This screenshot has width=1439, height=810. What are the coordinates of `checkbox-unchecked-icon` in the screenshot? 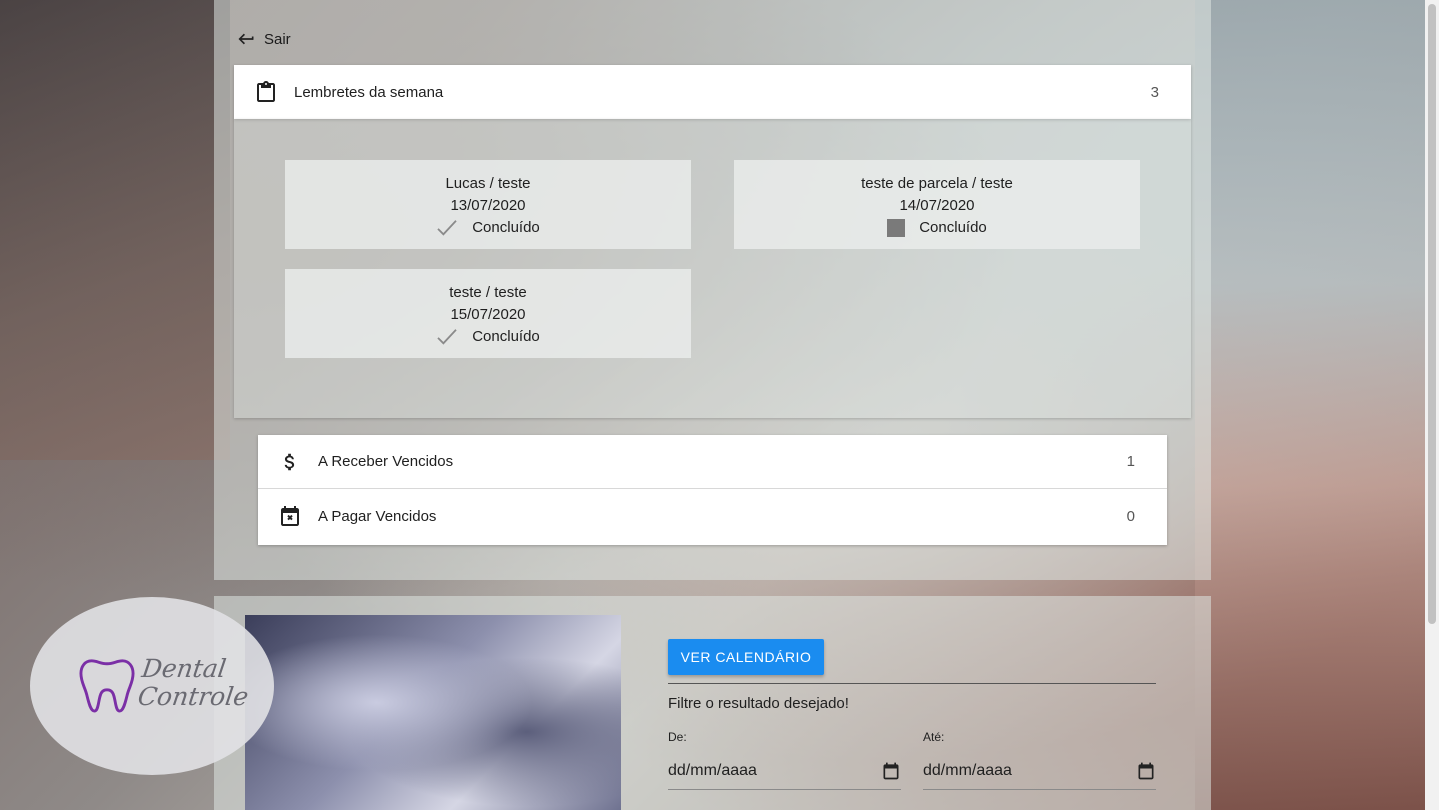 It's located at (896, 228).